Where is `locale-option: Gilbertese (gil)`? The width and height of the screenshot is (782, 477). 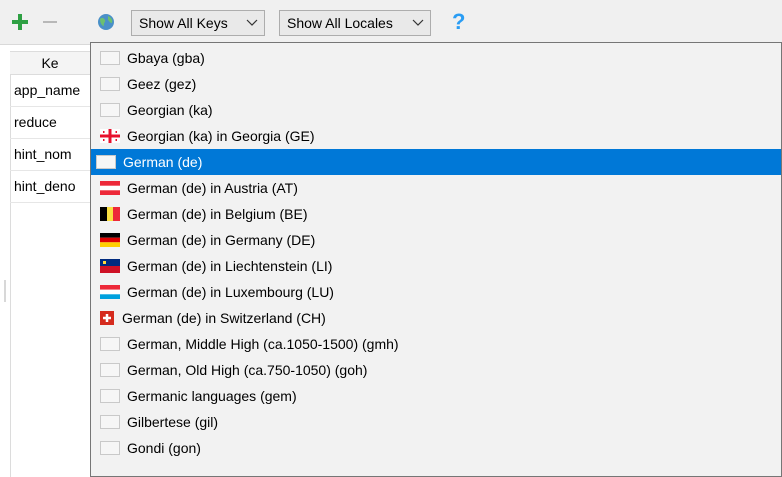
locale-option: Gilbertese (gil) is located at coordinates (436, 422).